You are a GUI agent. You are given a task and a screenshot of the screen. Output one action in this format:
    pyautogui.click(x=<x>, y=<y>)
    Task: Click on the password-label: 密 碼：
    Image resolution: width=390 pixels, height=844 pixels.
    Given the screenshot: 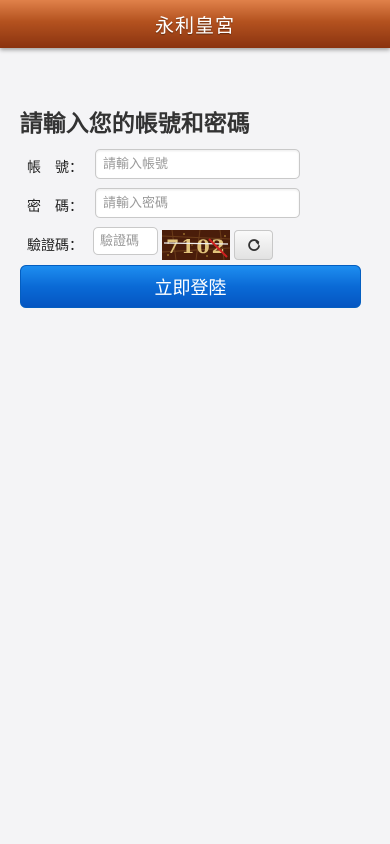 What is the action you would take?
    pyautogui.click(x=55, y=207)
    